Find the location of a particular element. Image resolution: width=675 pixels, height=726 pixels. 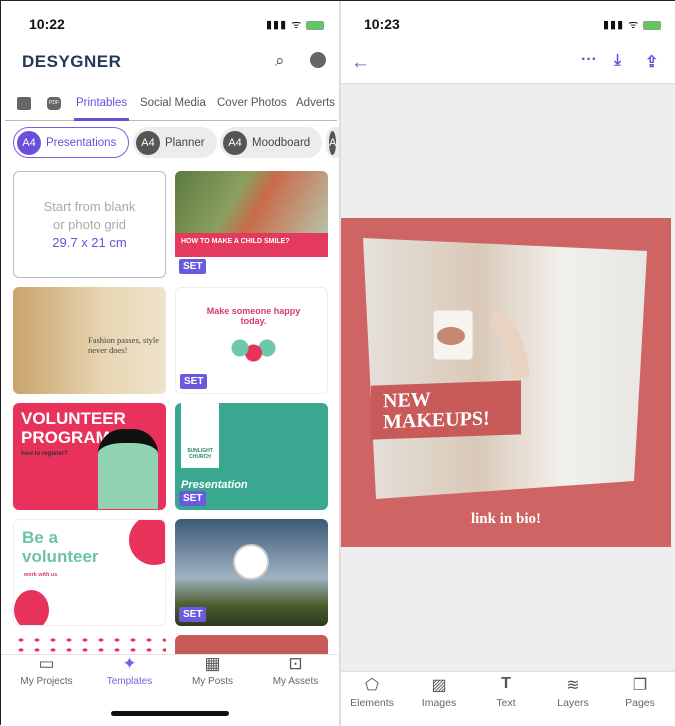

nav-label: My Assets is located at coordinates (295, 681).